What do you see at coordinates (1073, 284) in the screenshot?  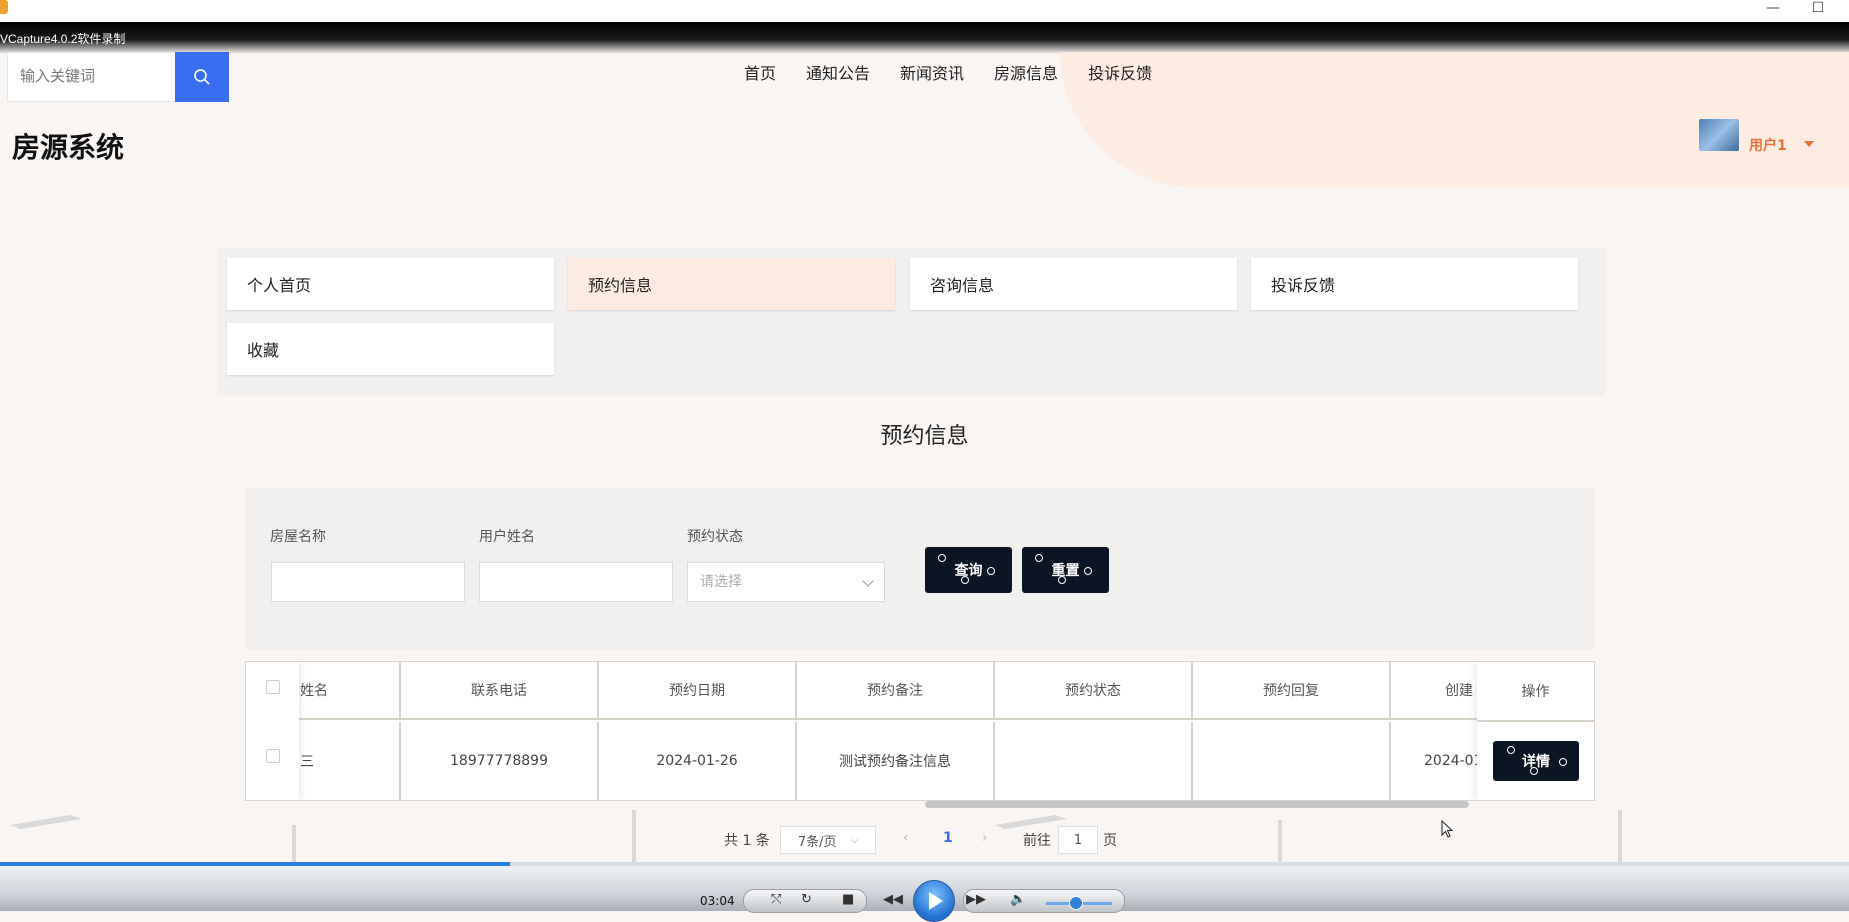 I see `menu-item-inquiries: 咨询信息` at bounding box center [1073, 284].